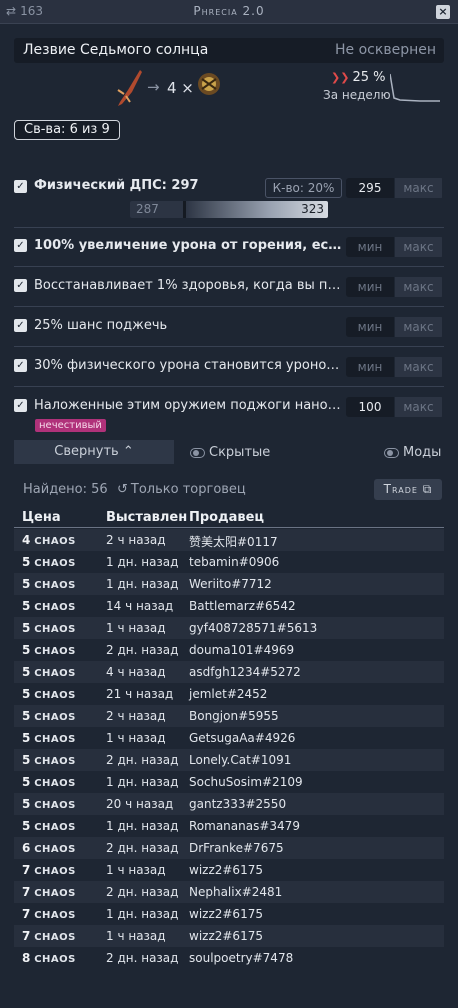  I want to click on table-row: 5 CHAOS 20 ч назад gantz333#2550, so click(229, 804).